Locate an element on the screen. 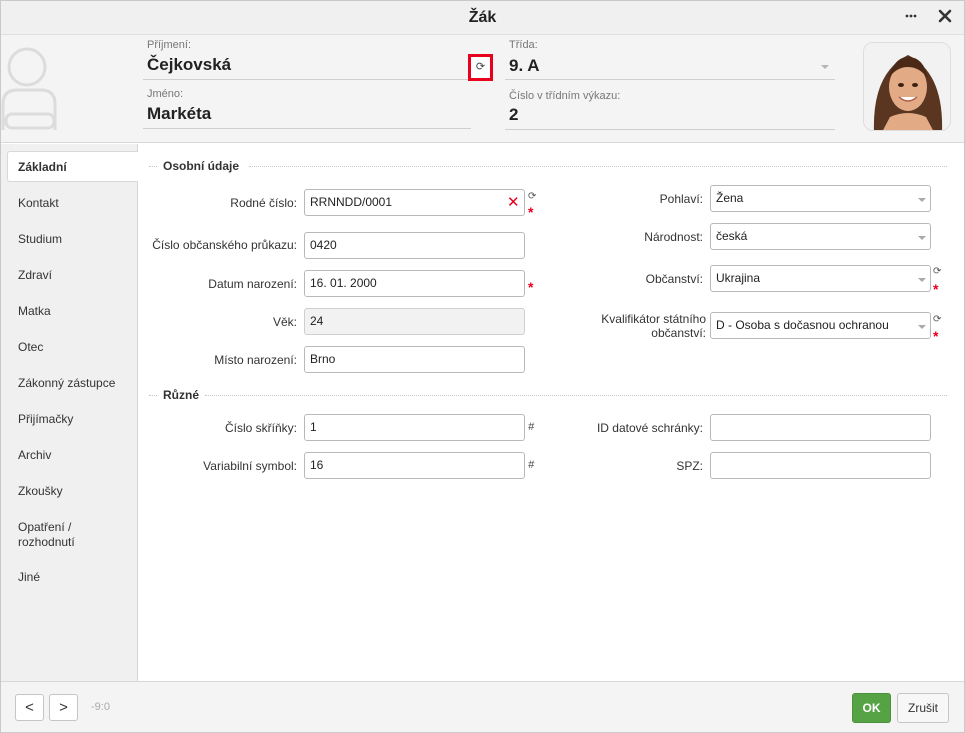 This screenshot has height=733, width=965. class-underline is located at coordinates (670, 79).